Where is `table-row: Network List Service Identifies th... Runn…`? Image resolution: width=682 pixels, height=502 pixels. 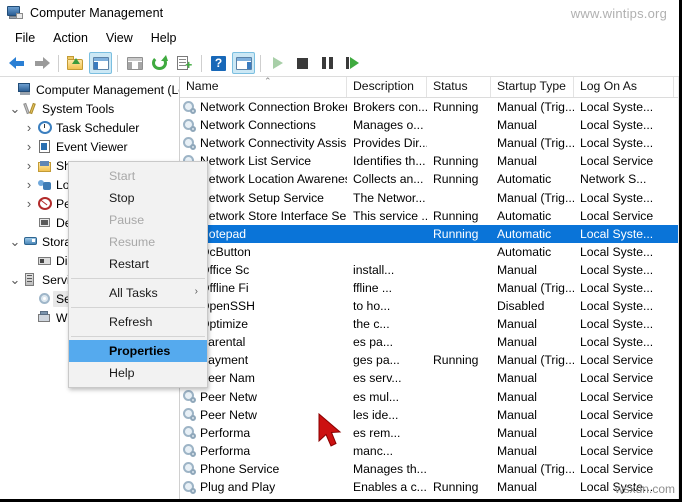 table-row: Network List Service Identifies th... Runn… is located at coordinates (429, 161).